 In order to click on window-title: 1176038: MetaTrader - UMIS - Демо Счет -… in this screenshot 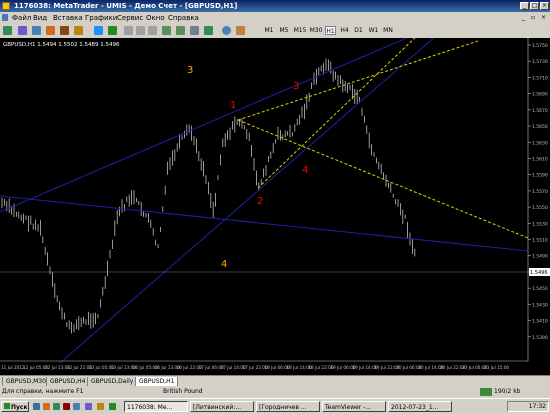, I will do `click(126, 6)`.